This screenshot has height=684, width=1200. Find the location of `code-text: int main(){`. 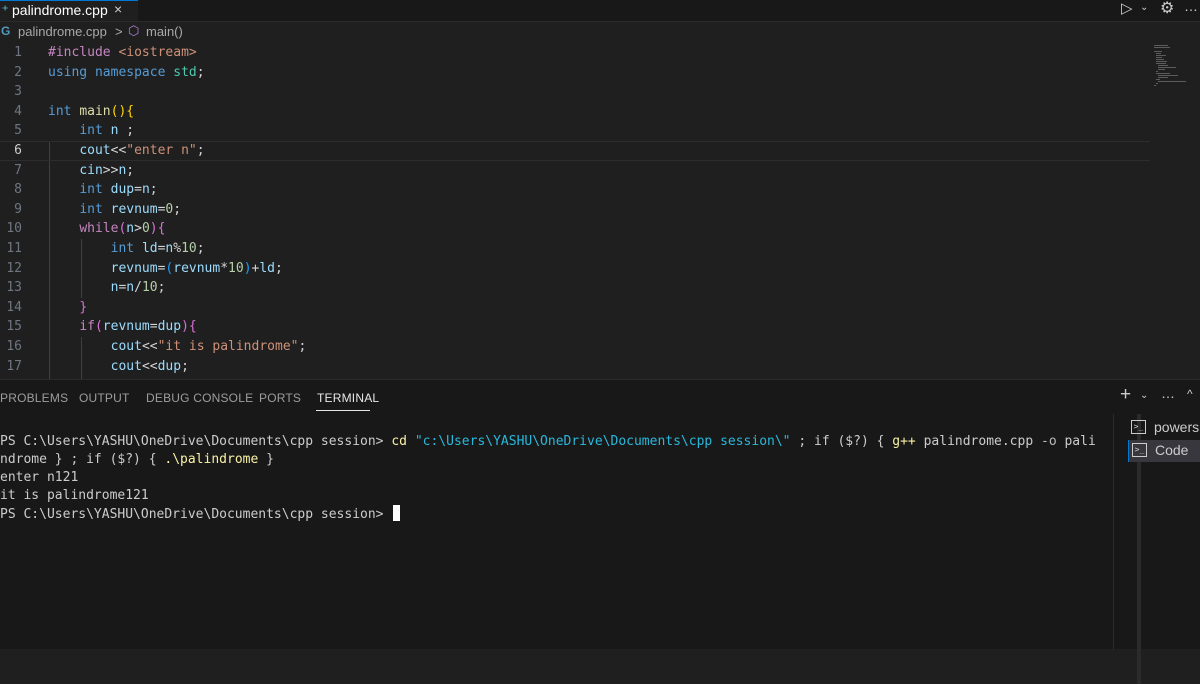

code-text: int main(){ is located at coordinates (91, 111).